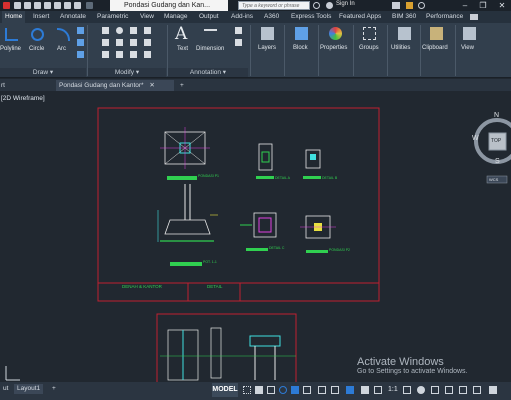 This screenshot has height=400, width=511. I want to click on close-tab-icon: ✕, so click(151, 85).